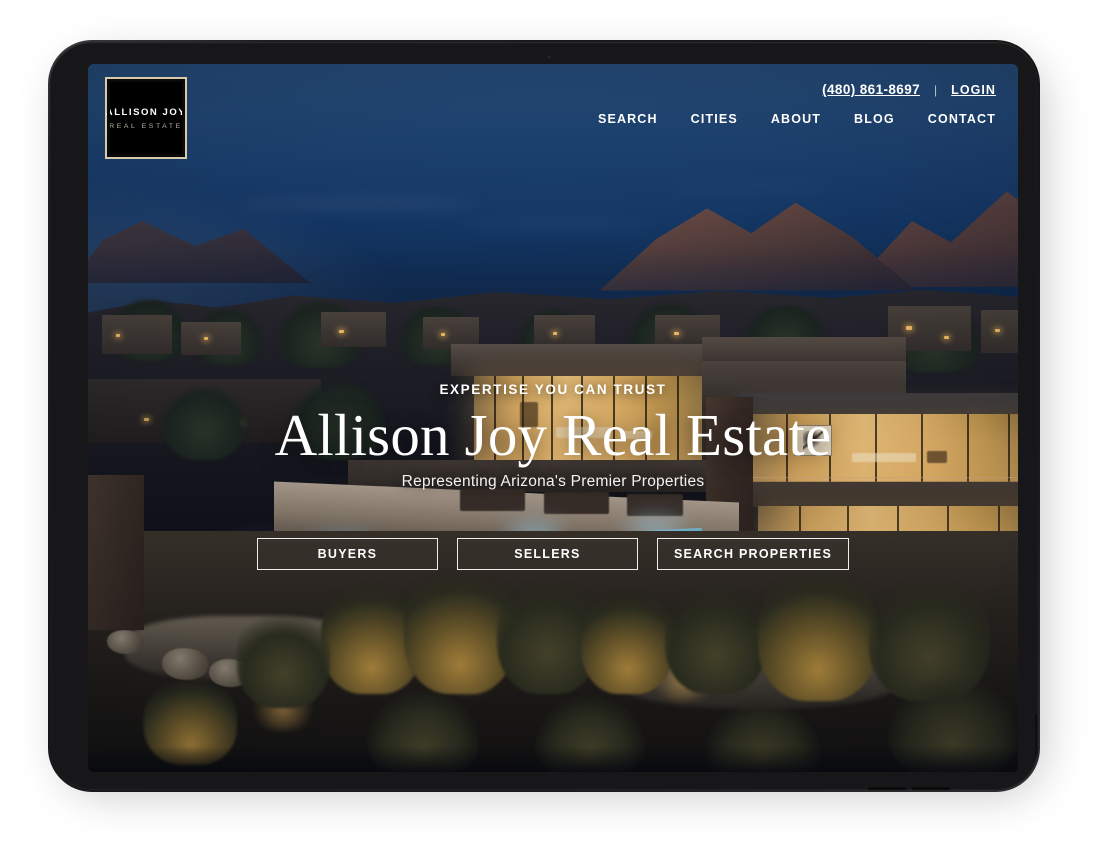 The width and height of the screenshot is (1113, 857). Describe the element at coordinates (962, 119) in the screenshot. I see `nav-item-contact: CONTACT` at that location.